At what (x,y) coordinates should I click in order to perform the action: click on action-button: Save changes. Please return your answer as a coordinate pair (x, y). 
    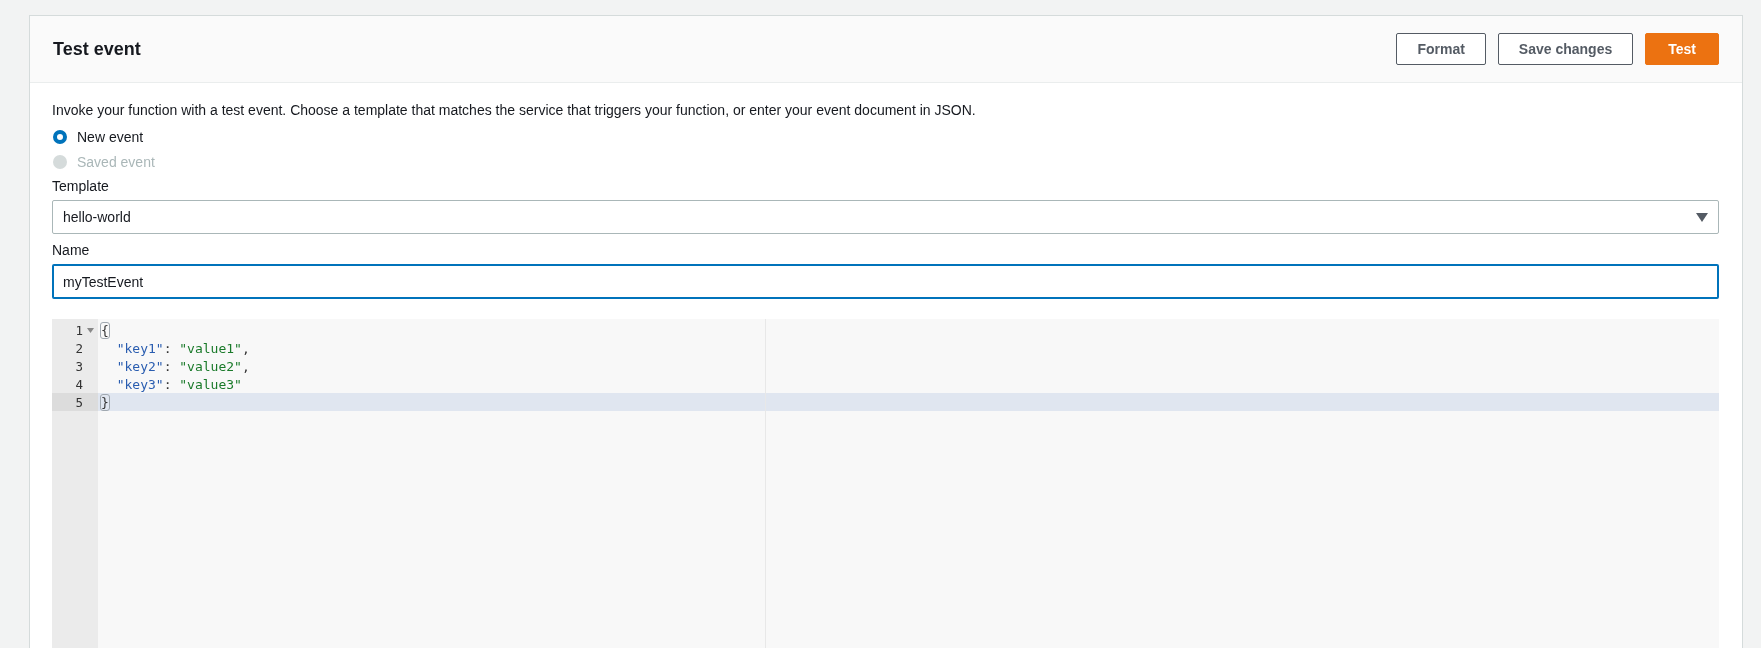
    Looking at the image, I should click on (1565, 49).